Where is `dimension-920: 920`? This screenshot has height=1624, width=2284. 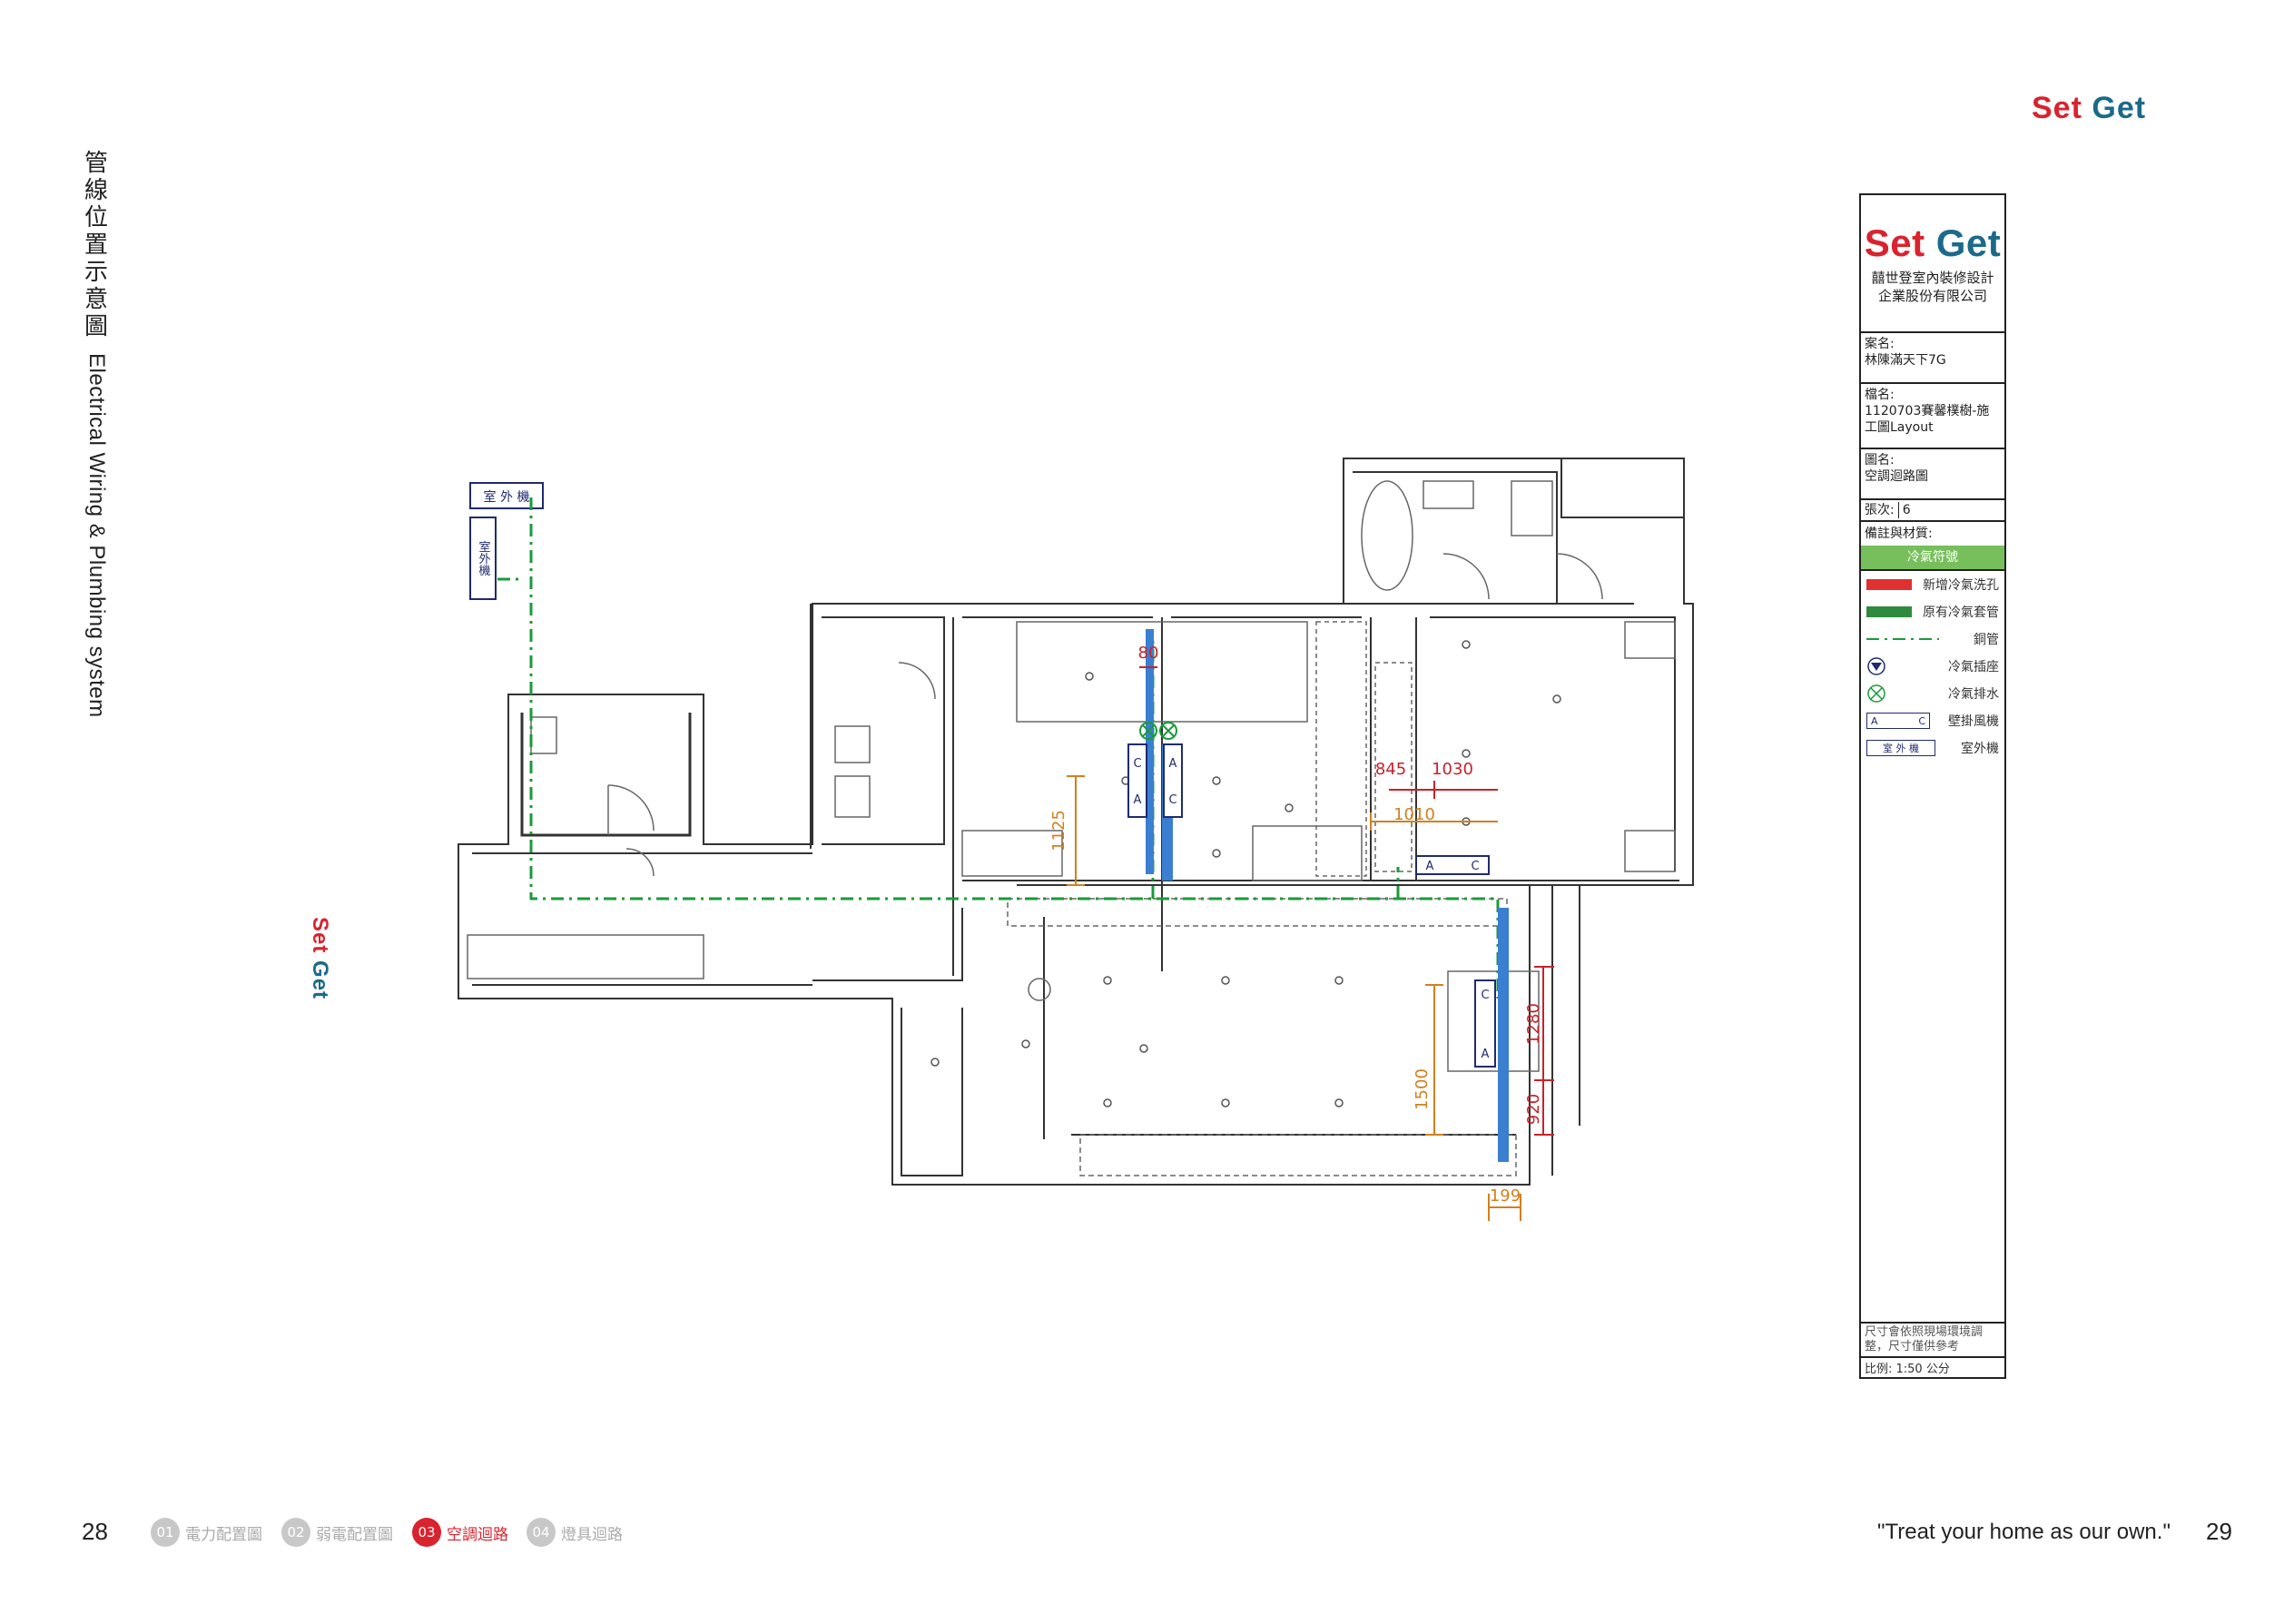
dimension-920: 920 is located at coordinates (1533, 1109).